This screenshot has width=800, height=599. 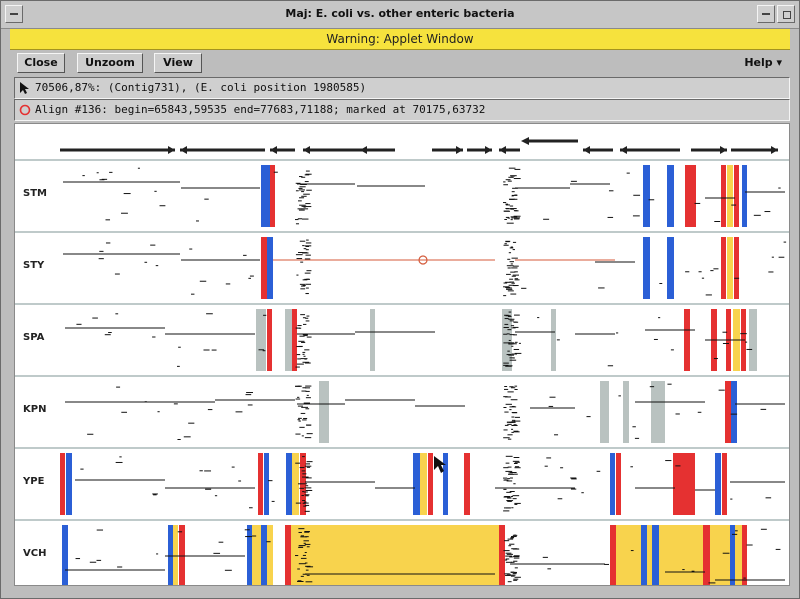 I want to click on track-label: STM, so click(x=35, y=193).